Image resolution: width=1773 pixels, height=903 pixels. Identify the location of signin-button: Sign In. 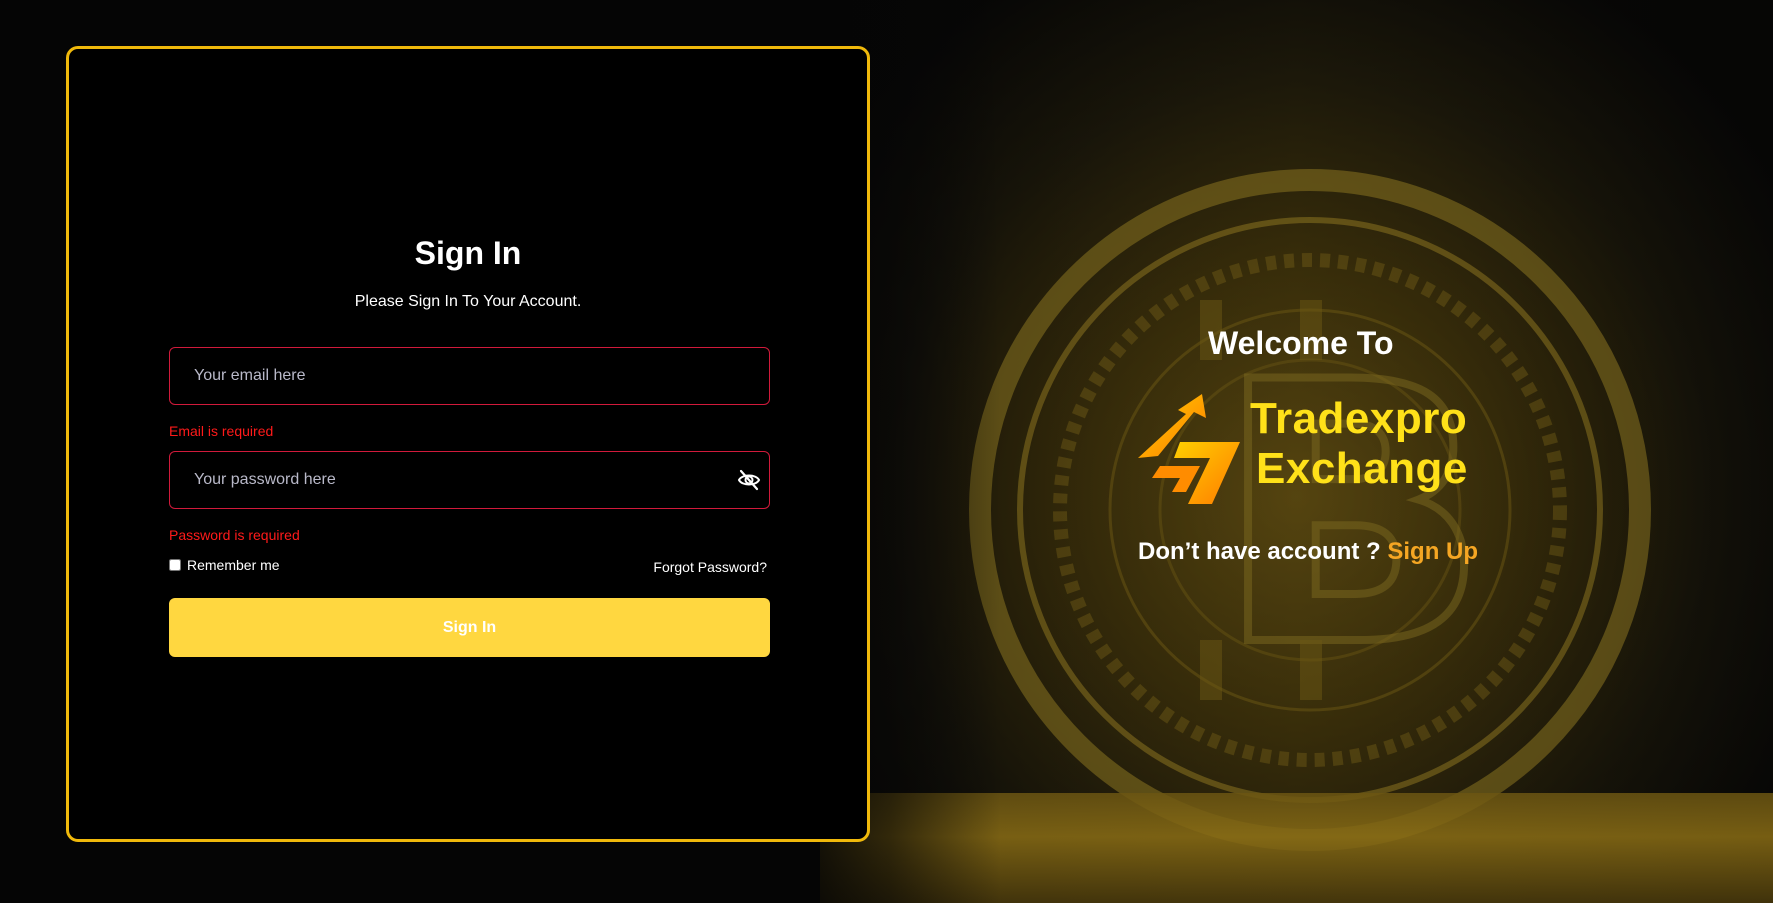
(469, 627).